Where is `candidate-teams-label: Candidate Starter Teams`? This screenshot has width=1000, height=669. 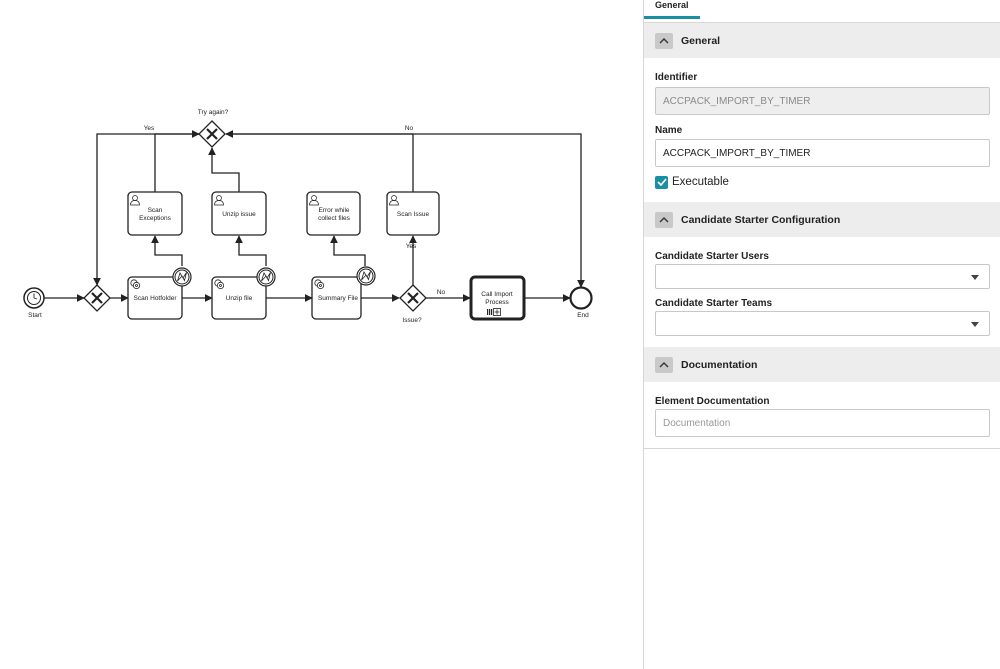
candidate-teams-label: Candidate Starter Teams is located at coordinates (714, 303).